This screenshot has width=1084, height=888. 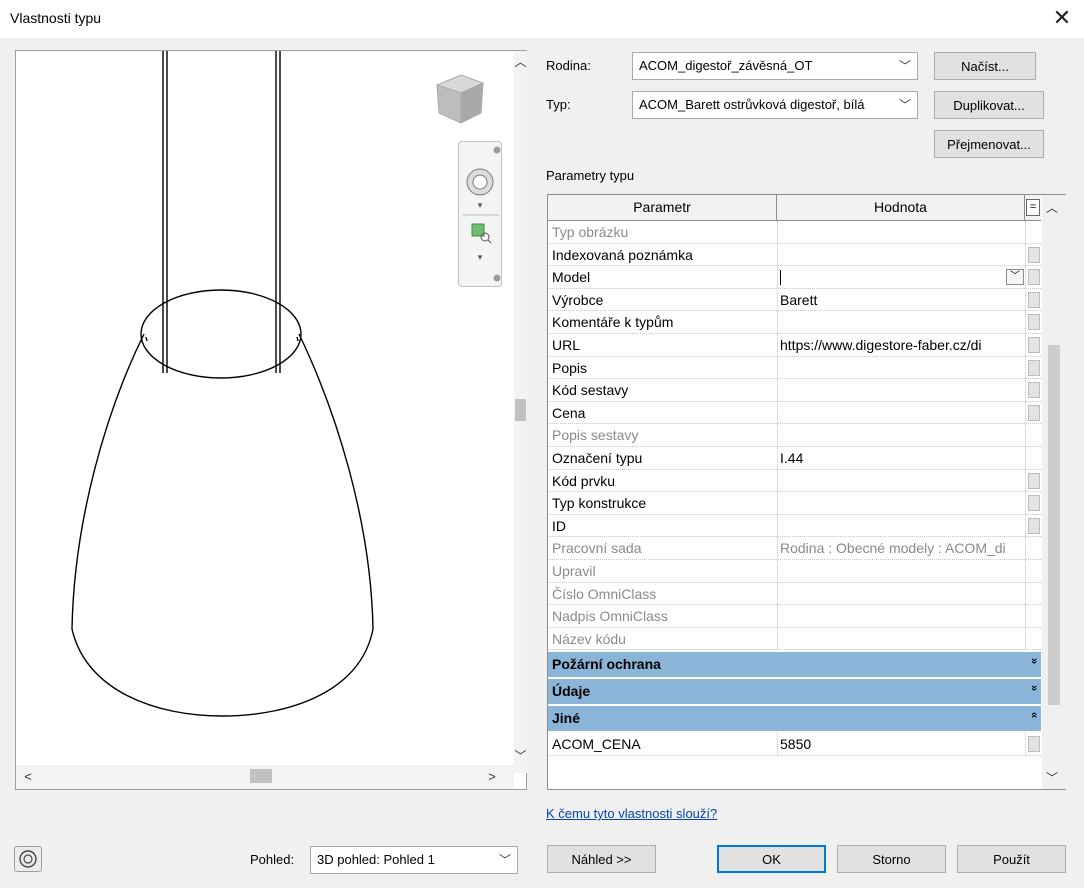 What do you see at coordinates (570, 367) in the screenshot?
I see `param-name: Popis` at bounding box center [570, 367].